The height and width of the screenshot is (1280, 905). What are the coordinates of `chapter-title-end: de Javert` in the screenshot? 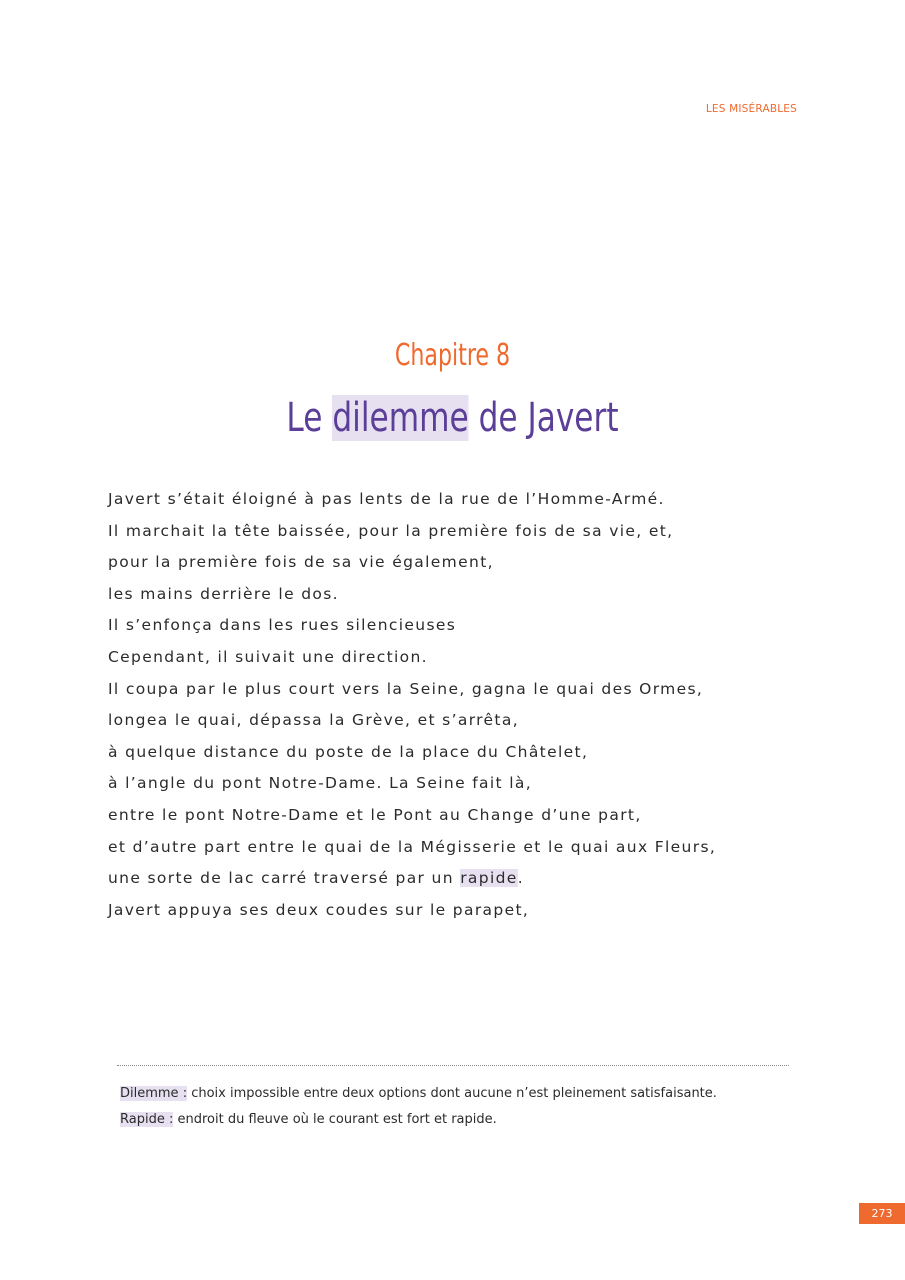 It's located at (543, 418).